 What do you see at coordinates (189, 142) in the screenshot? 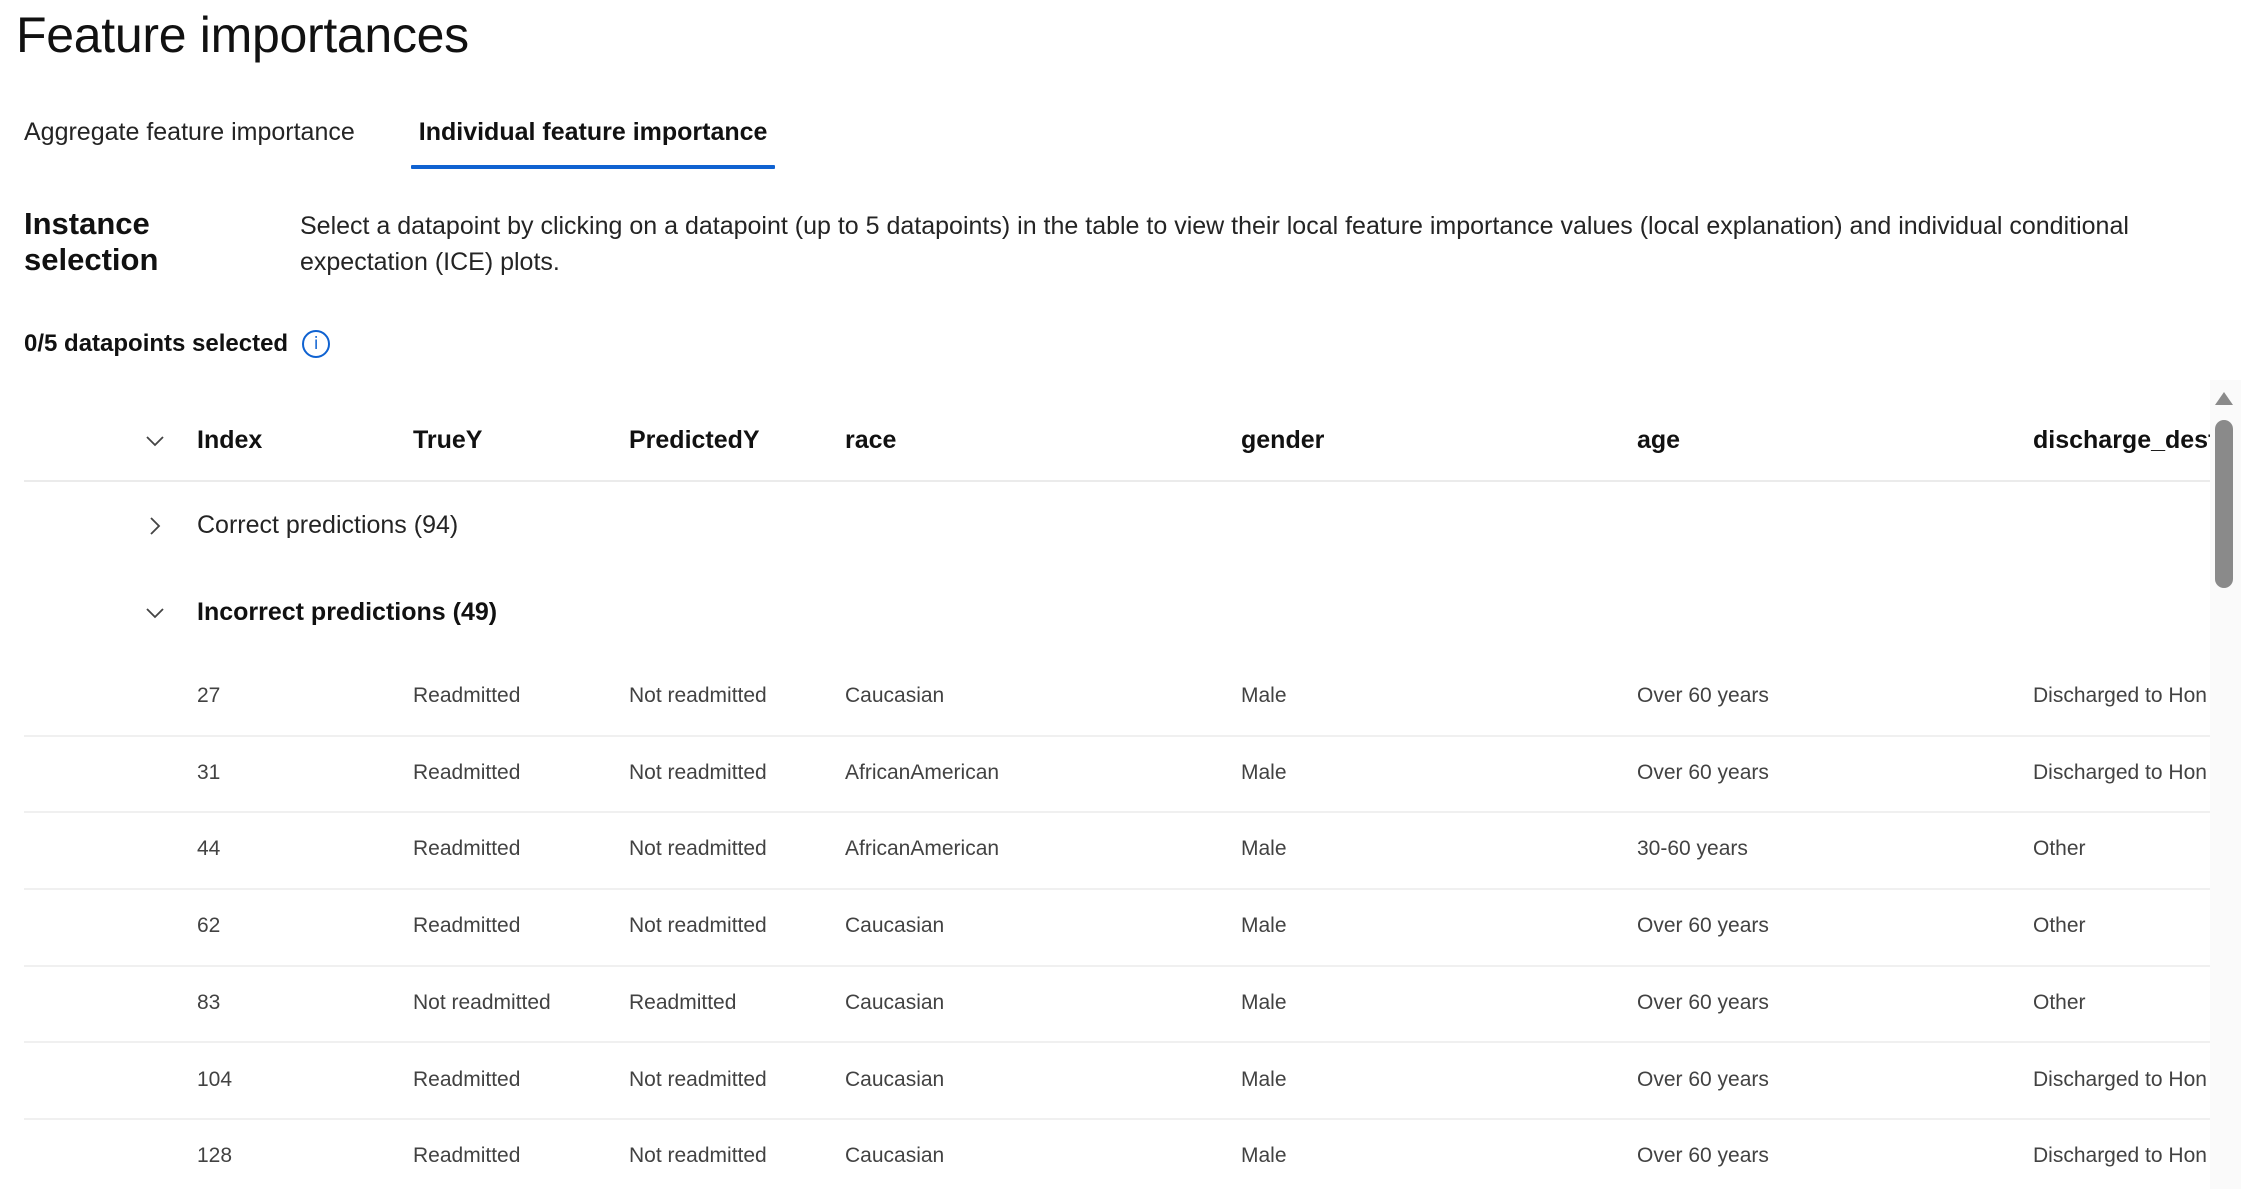
I see `tab-aggregate-feature-importance: Aggregate feature importance` at bounding box center [189, 142].